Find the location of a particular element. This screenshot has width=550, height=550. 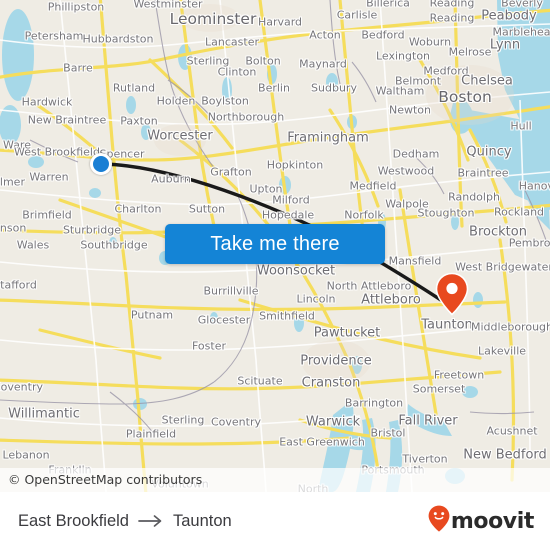

moovit-logo: moovit is located at coordinates (481, 521).